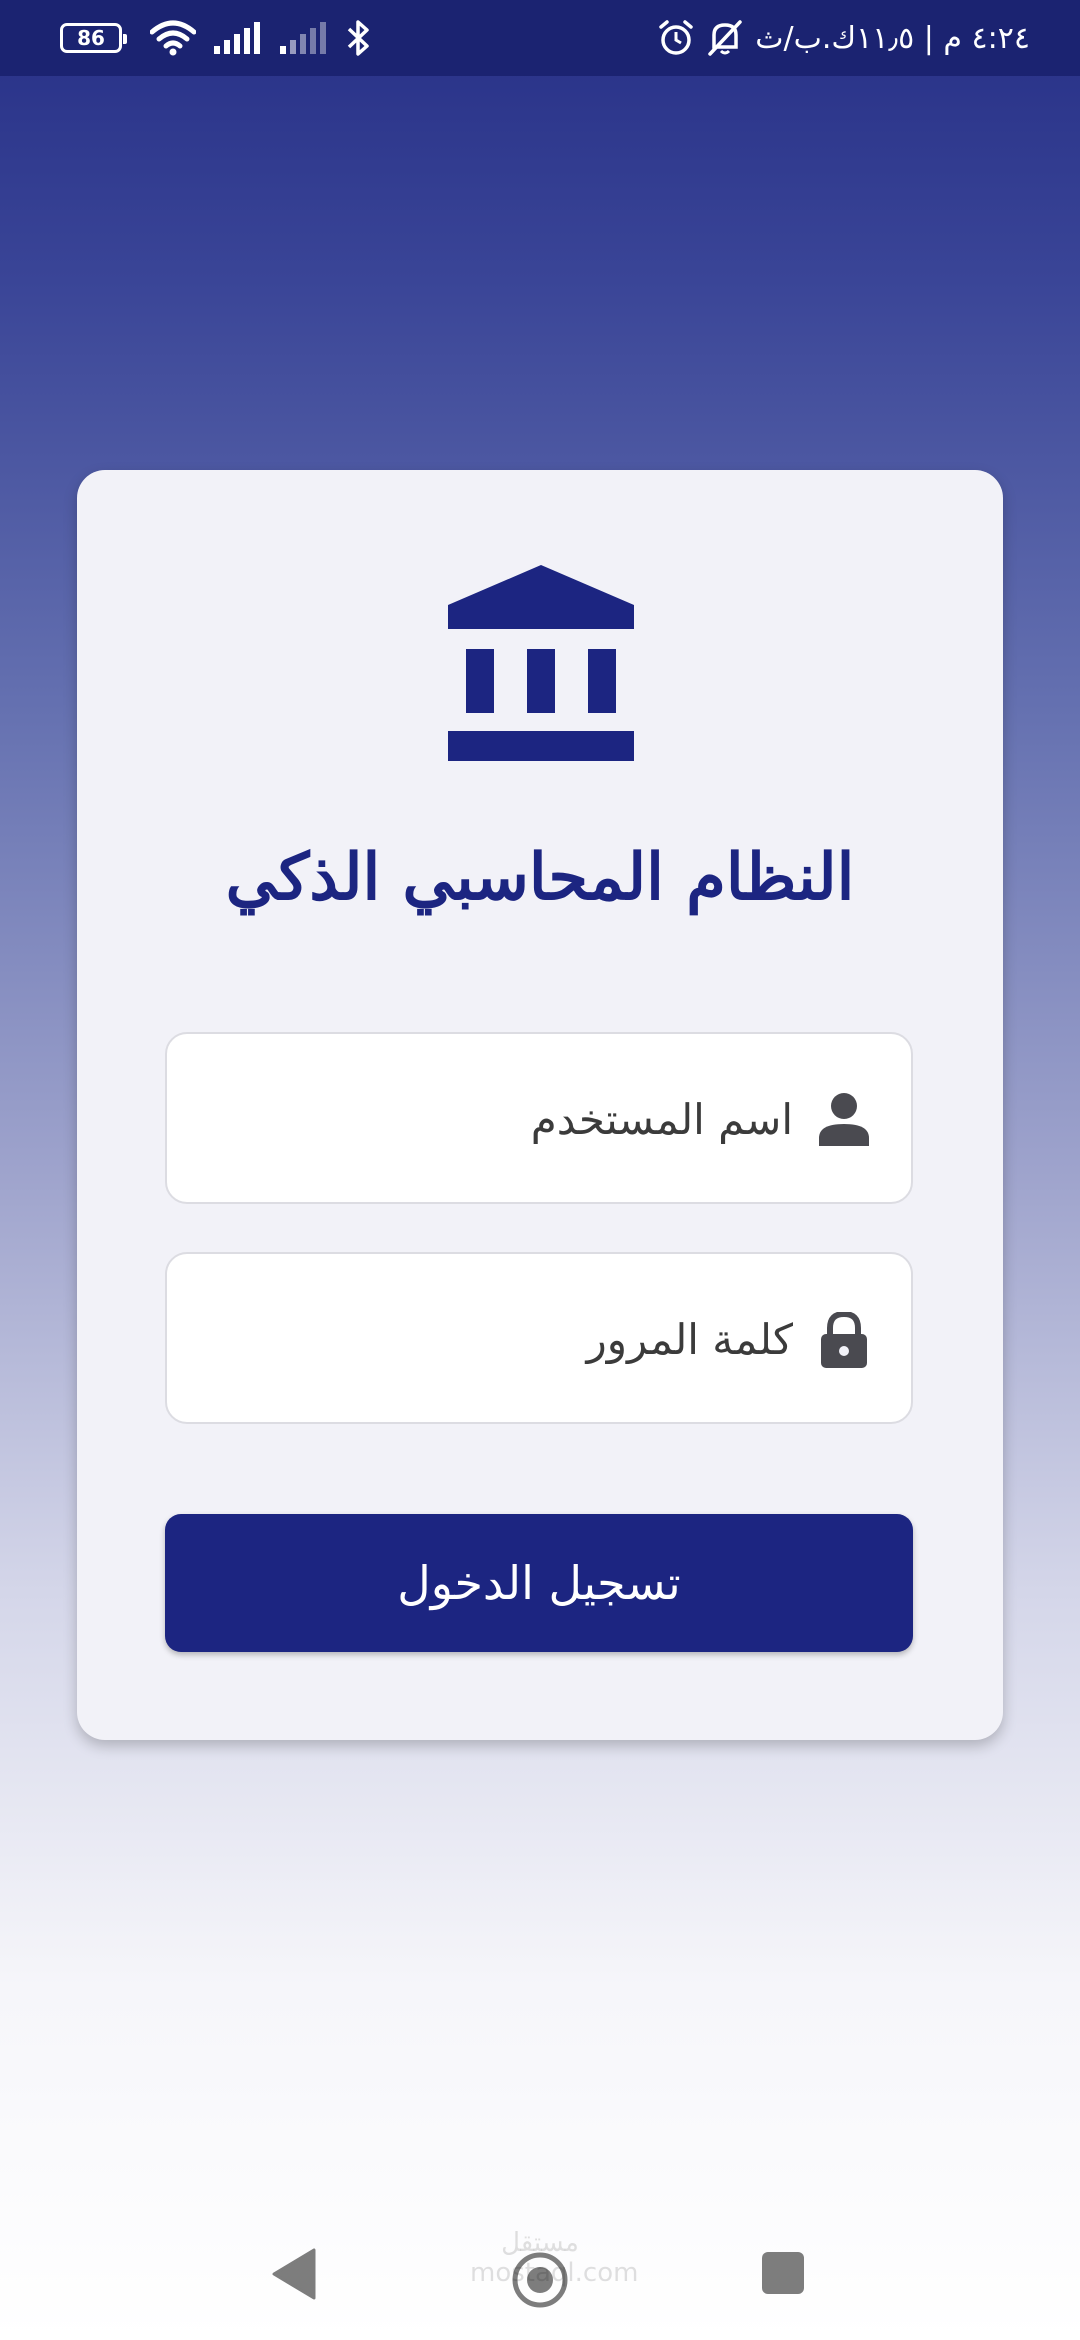 This screenshot has height=2340, width=1080. Describe the element at coordinates (540, 877) in the screenshot. I see `app-title: النظام المحاسبي الذكي` at that location.